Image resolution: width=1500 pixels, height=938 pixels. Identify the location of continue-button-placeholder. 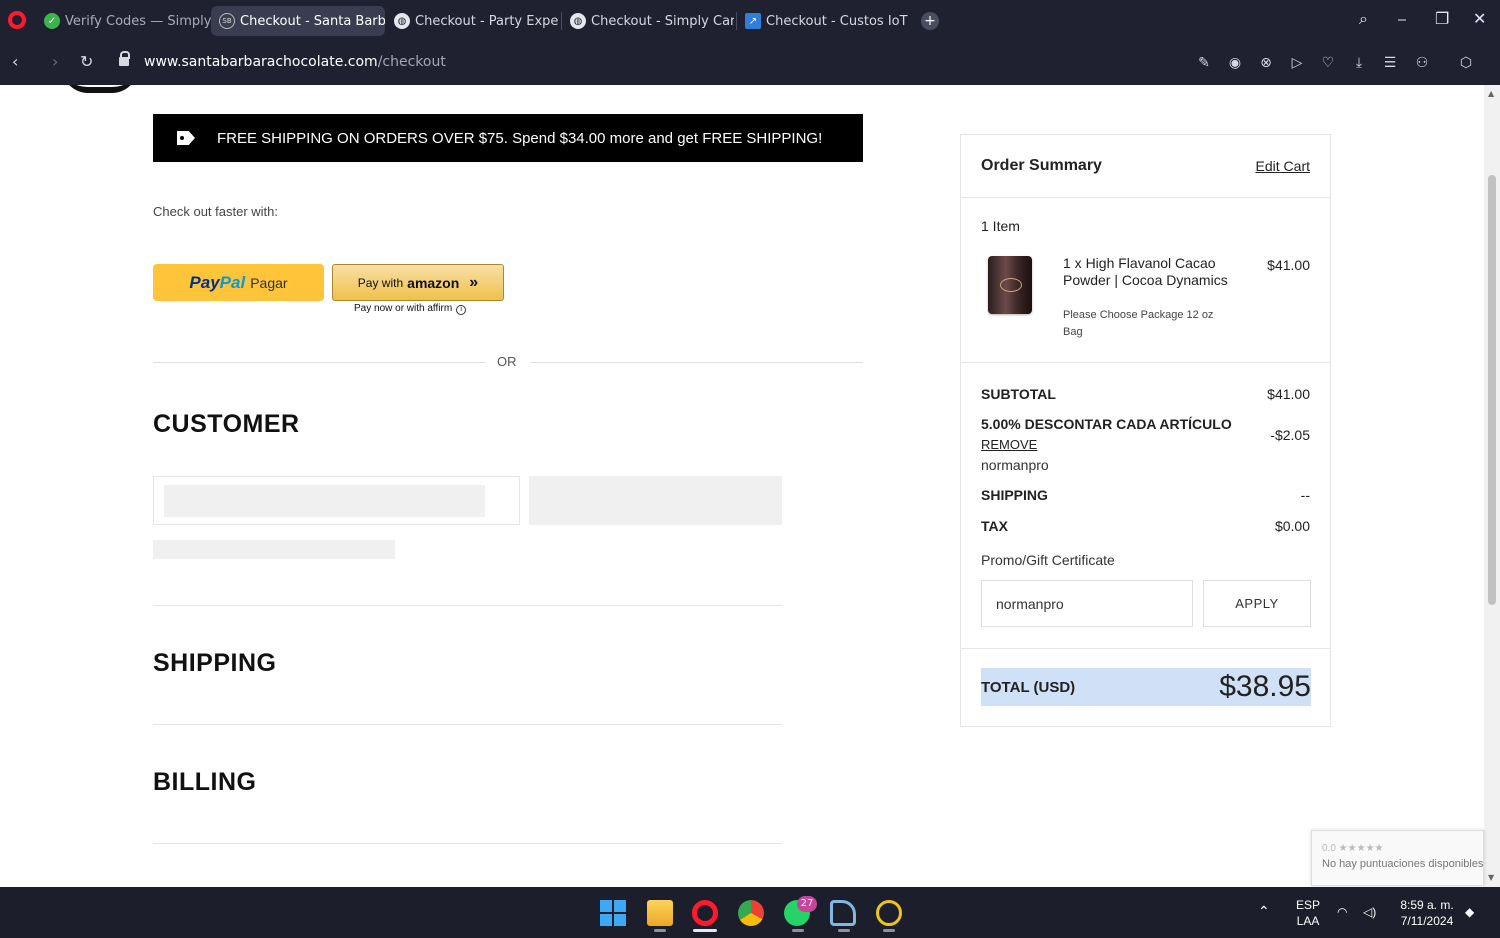
(655, 500).